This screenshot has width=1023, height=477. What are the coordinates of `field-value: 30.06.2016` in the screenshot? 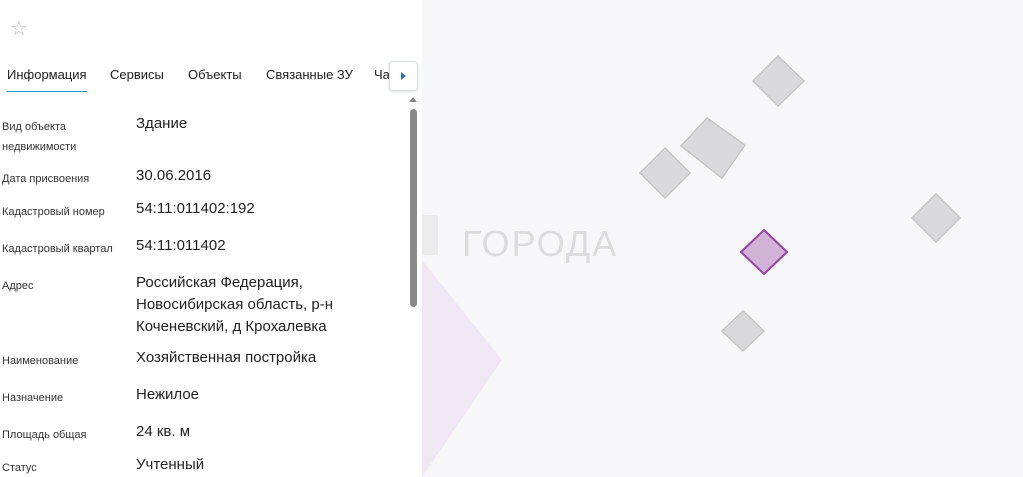 It's located at (174, 175).